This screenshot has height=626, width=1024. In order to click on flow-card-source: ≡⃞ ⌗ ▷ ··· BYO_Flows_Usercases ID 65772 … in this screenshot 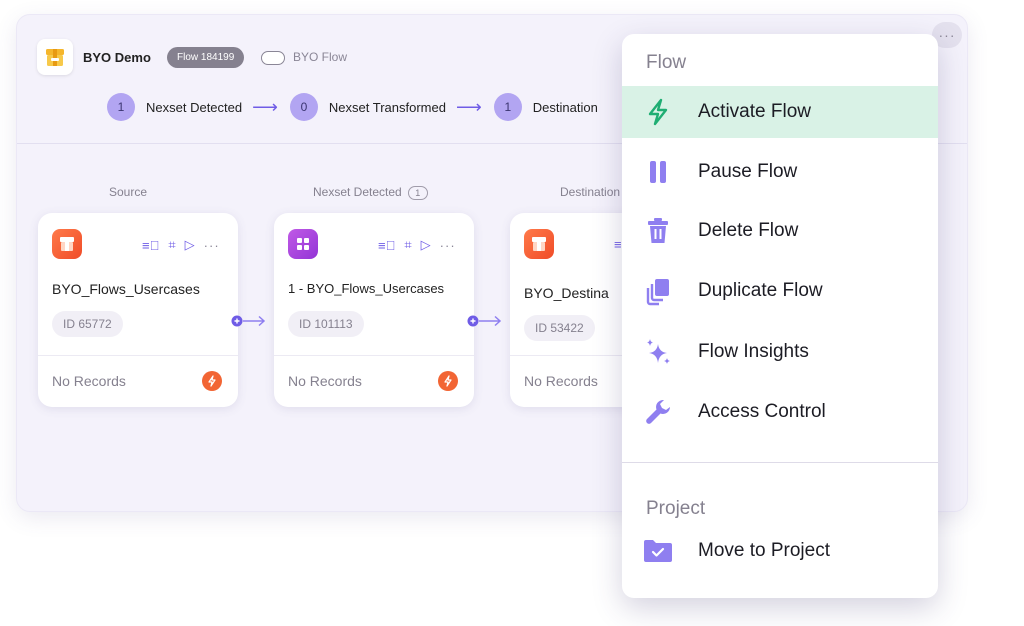, I will do `click(138, 310)`.